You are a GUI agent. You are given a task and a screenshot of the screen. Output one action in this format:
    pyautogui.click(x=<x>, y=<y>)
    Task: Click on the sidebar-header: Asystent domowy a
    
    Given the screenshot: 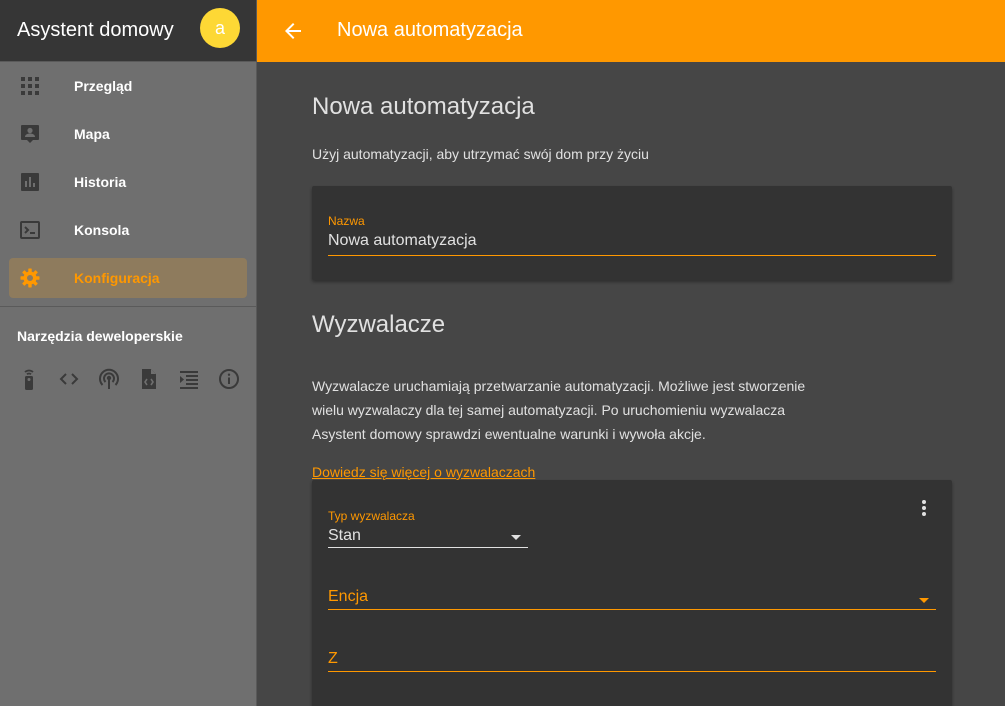 What is the action you would take?
    pyautogui.click(x=128, y=31)
    